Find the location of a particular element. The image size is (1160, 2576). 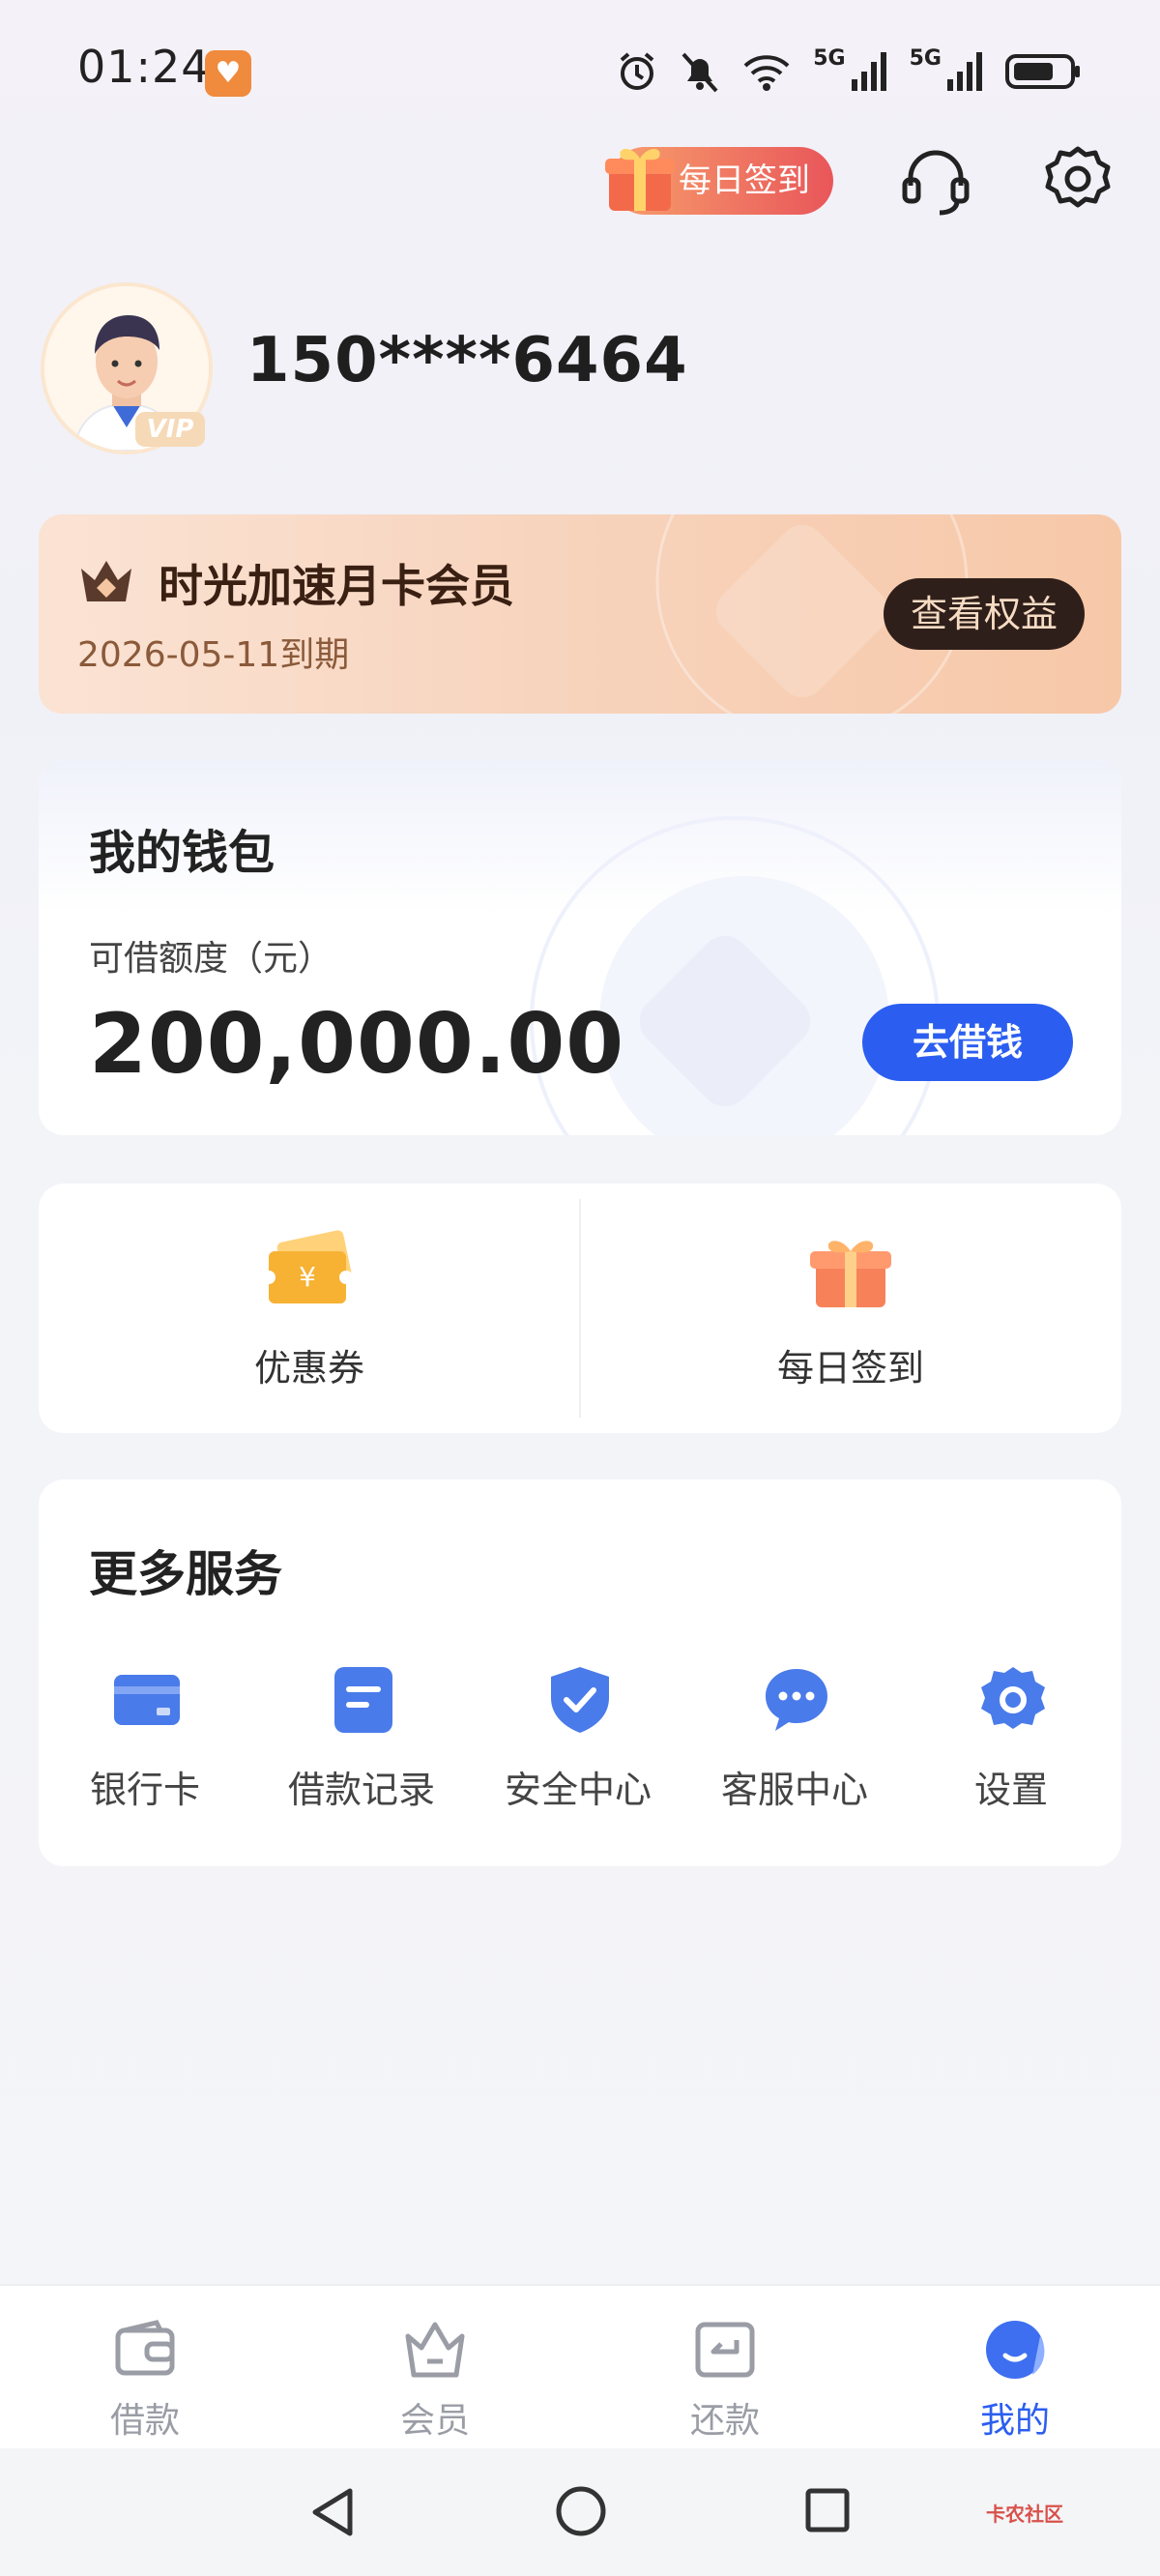

wallet-title: 我的钱包 is located at coordinates (182, 853).